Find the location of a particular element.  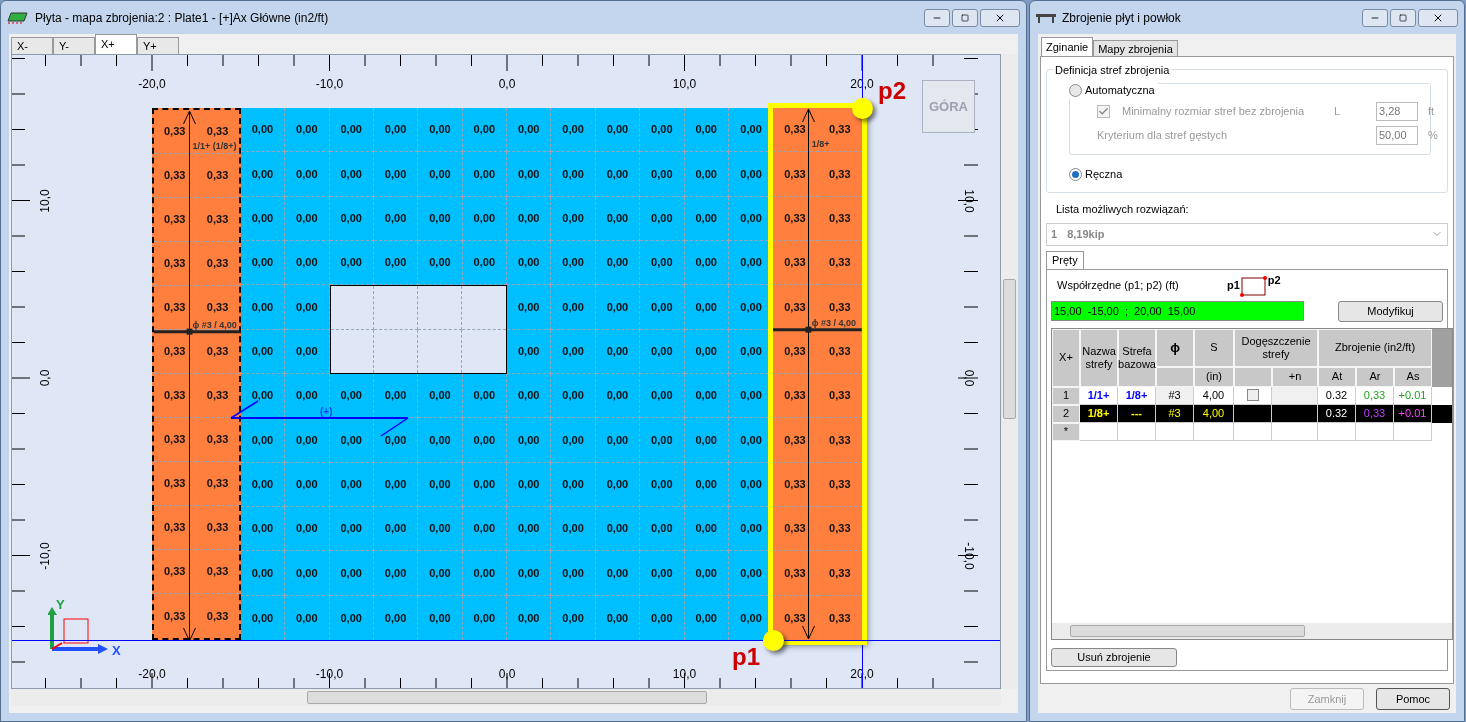

view-tab: X+ is located at coordinates (116, 44).